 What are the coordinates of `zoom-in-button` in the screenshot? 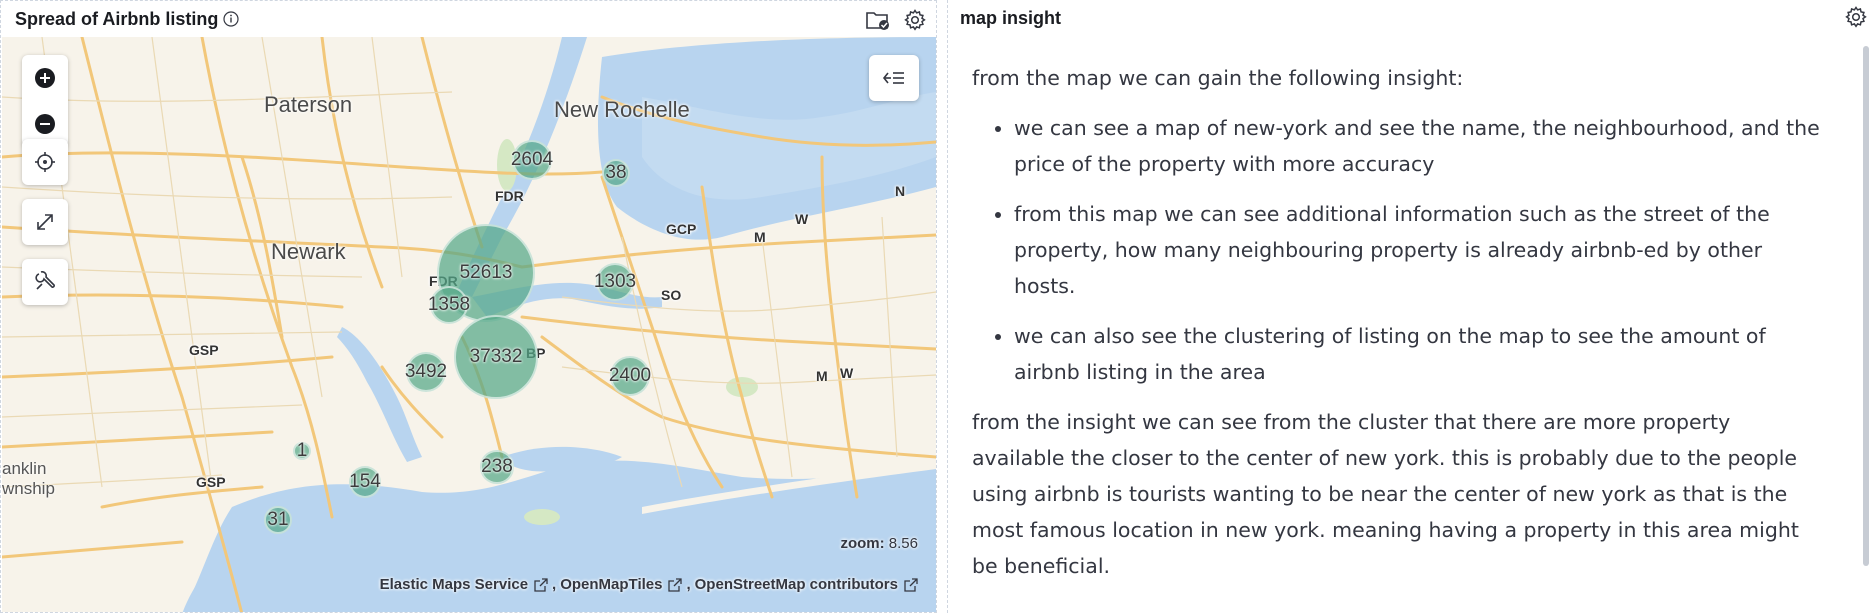 It's located at (45, 78).